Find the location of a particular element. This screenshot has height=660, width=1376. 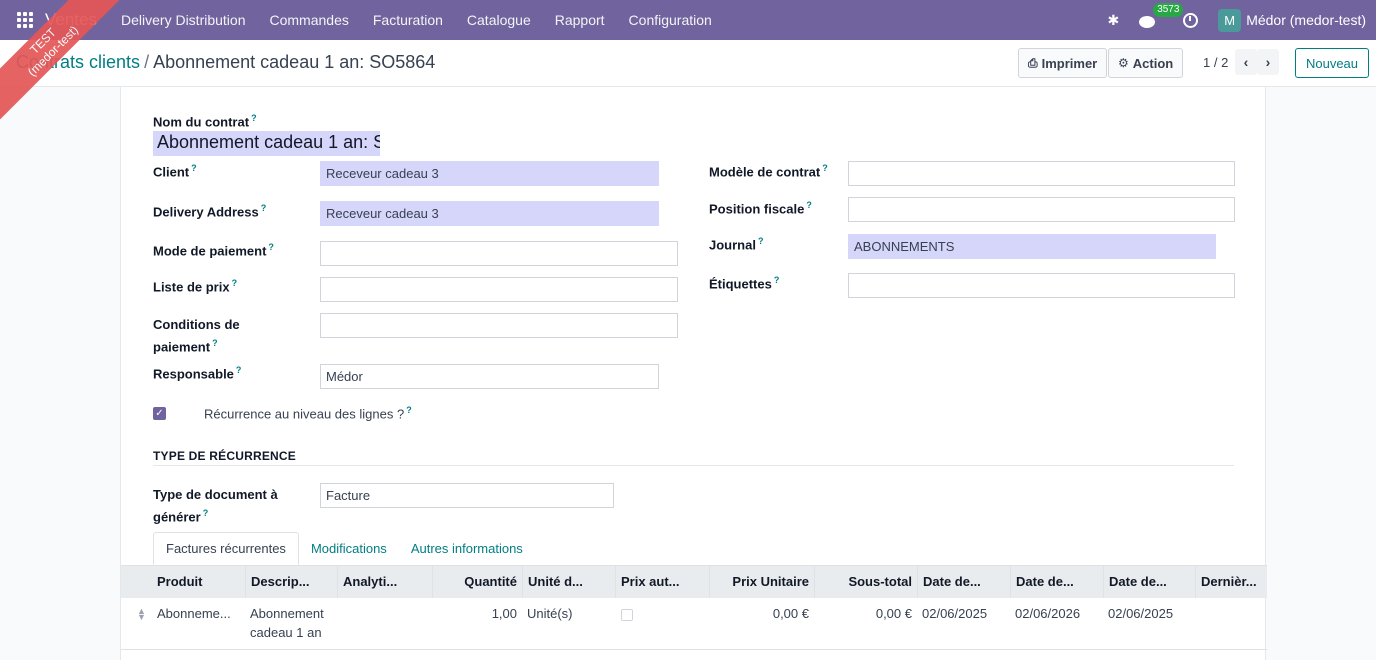

menu-facturation: Facturation is located at coordinates (408, 20).